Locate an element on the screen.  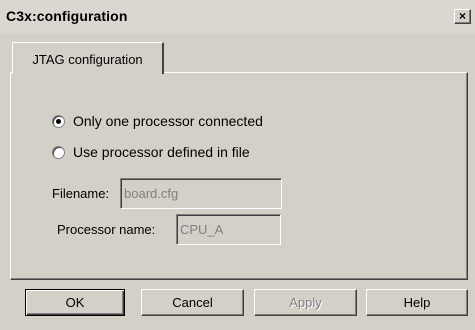
tab-jtag-configuration: JTAG configuration is located at coordinates (88, 58).